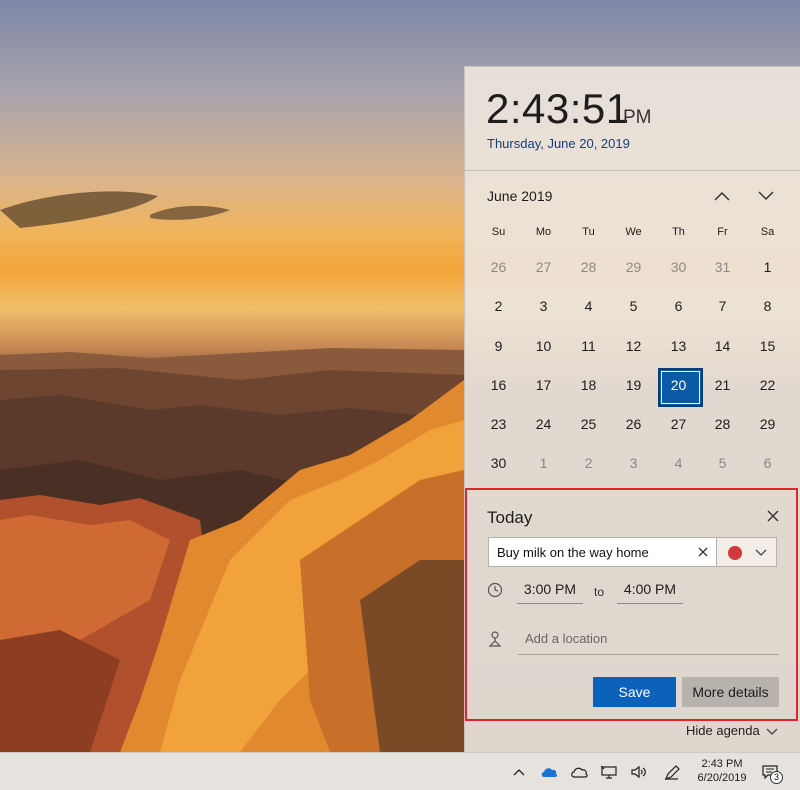 The height and width of the screenshot is (790, 800). Describe the element at coordinates (723, 730) in the screenshot. I see `hide-agenda-button: Hide agenda` at that location.